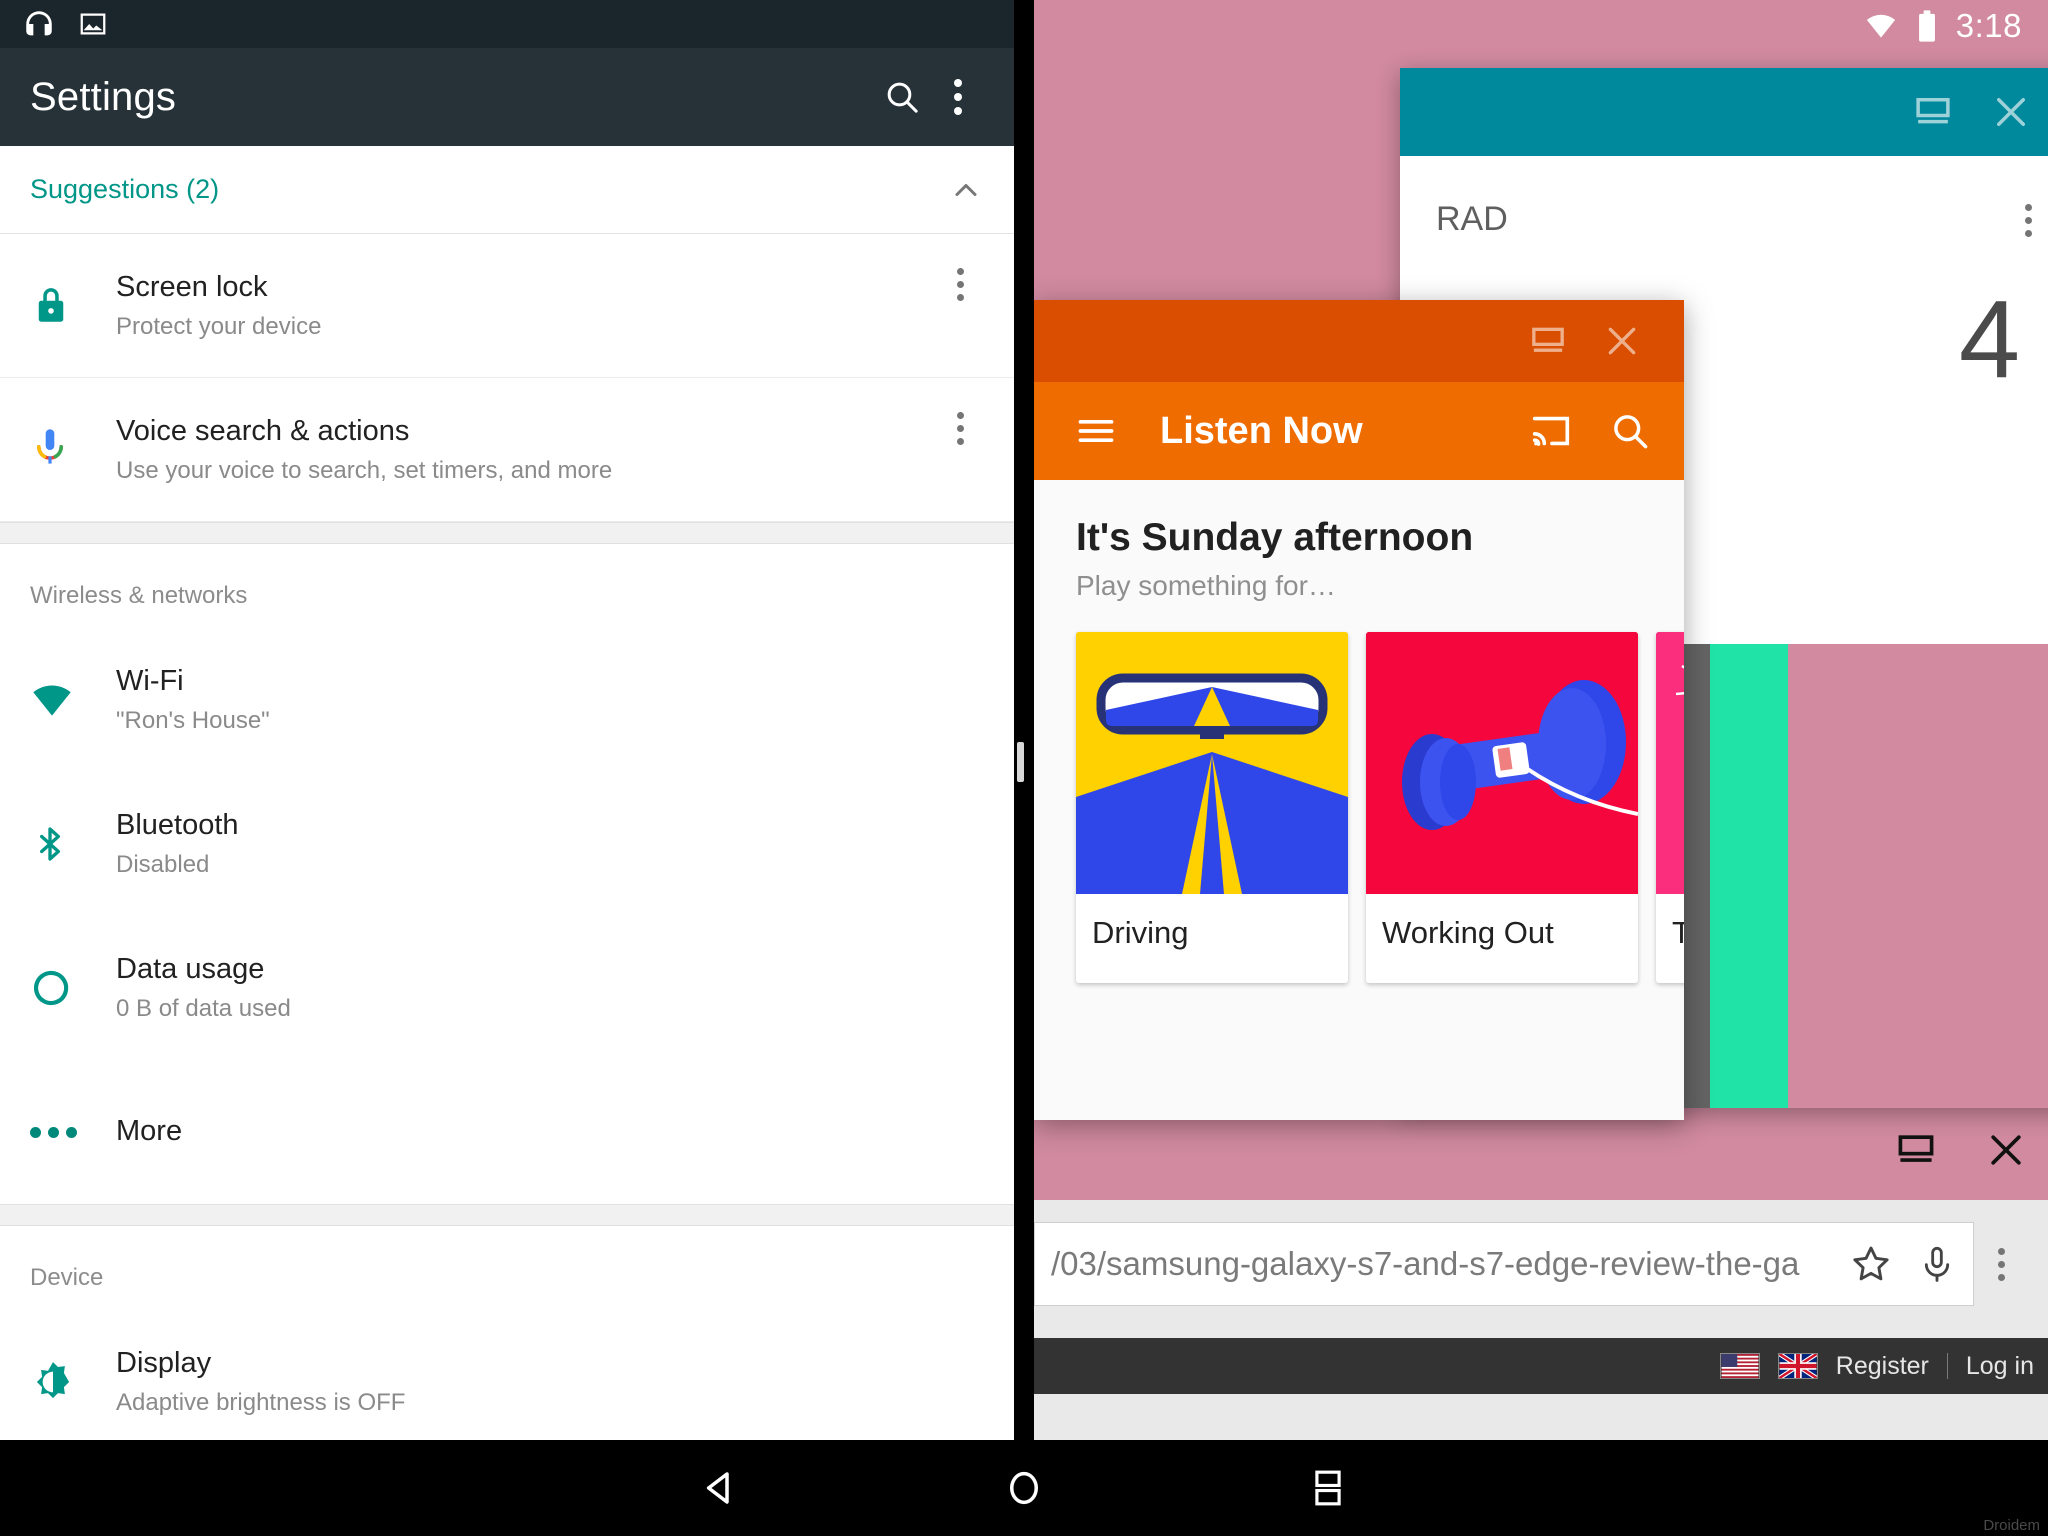 The width and height of the screenshot is (2048, 1536). What do you see at coordinates (1927, 26) in the screenshot?
I see `battery-icon` at bounding box center [1927, 26].